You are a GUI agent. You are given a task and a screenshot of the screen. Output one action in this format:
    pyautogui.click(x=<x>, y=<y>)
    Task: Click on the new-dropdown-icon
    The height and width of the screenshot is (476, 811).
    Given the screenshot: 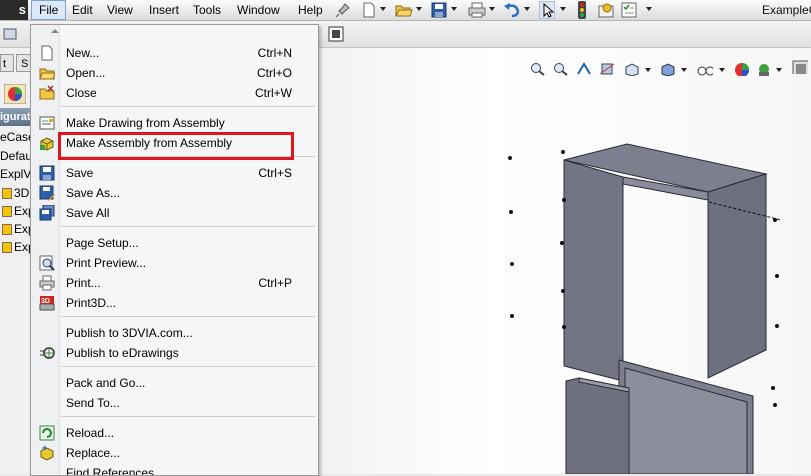 What is the action you would take?
    pyautogui.click(x=383, y=9)
    